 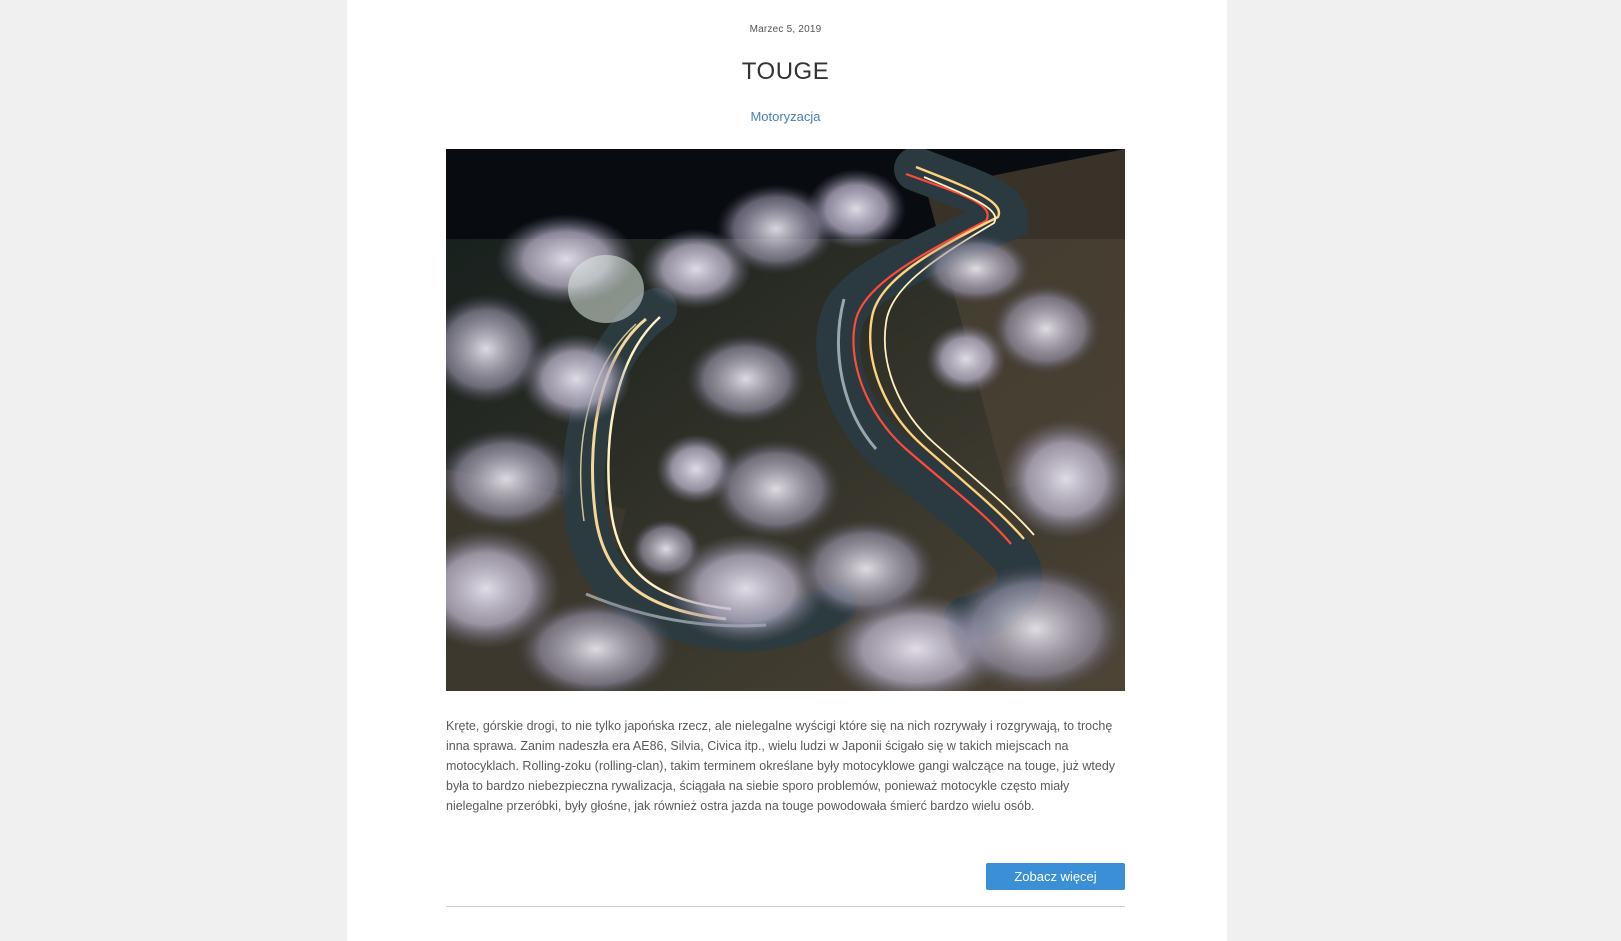 I want to click on post-title: TOUGE, so click(x=785, y=72).